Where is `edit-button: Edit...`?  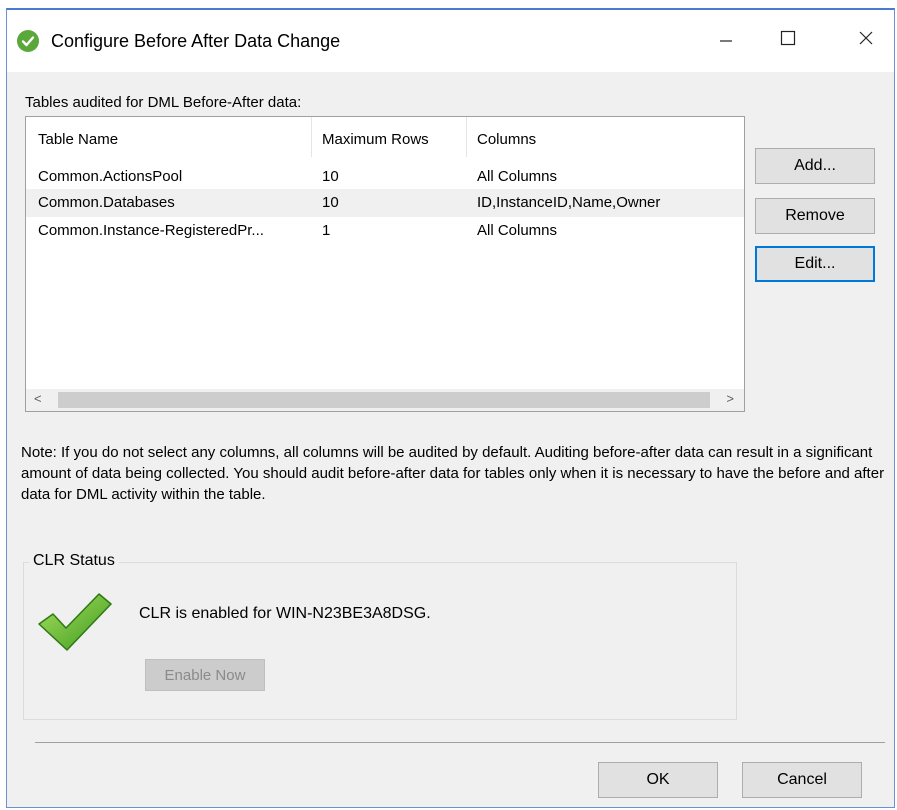 edit-button: Edit... is located at coordinates (815, 264).